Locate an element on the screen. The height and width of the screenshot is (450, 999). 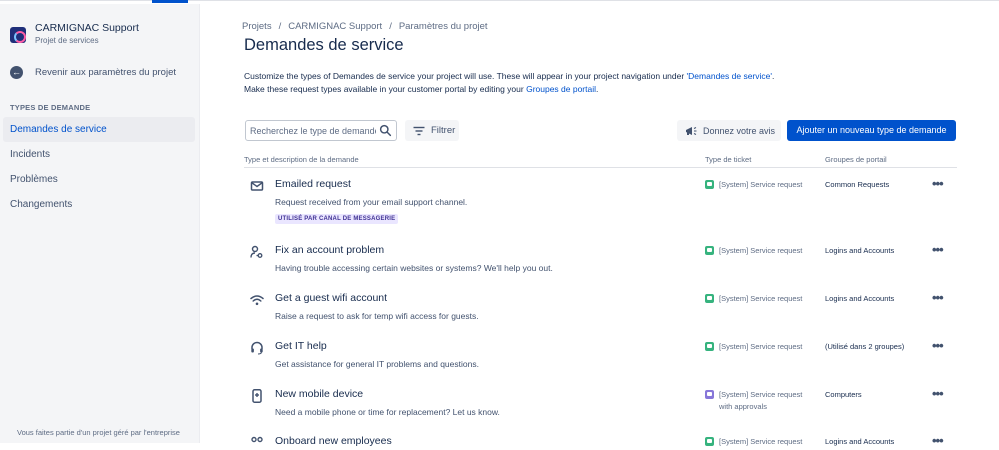
project-header: CARMIGNAC Support Projet de services is located at coordinates (74, 34).